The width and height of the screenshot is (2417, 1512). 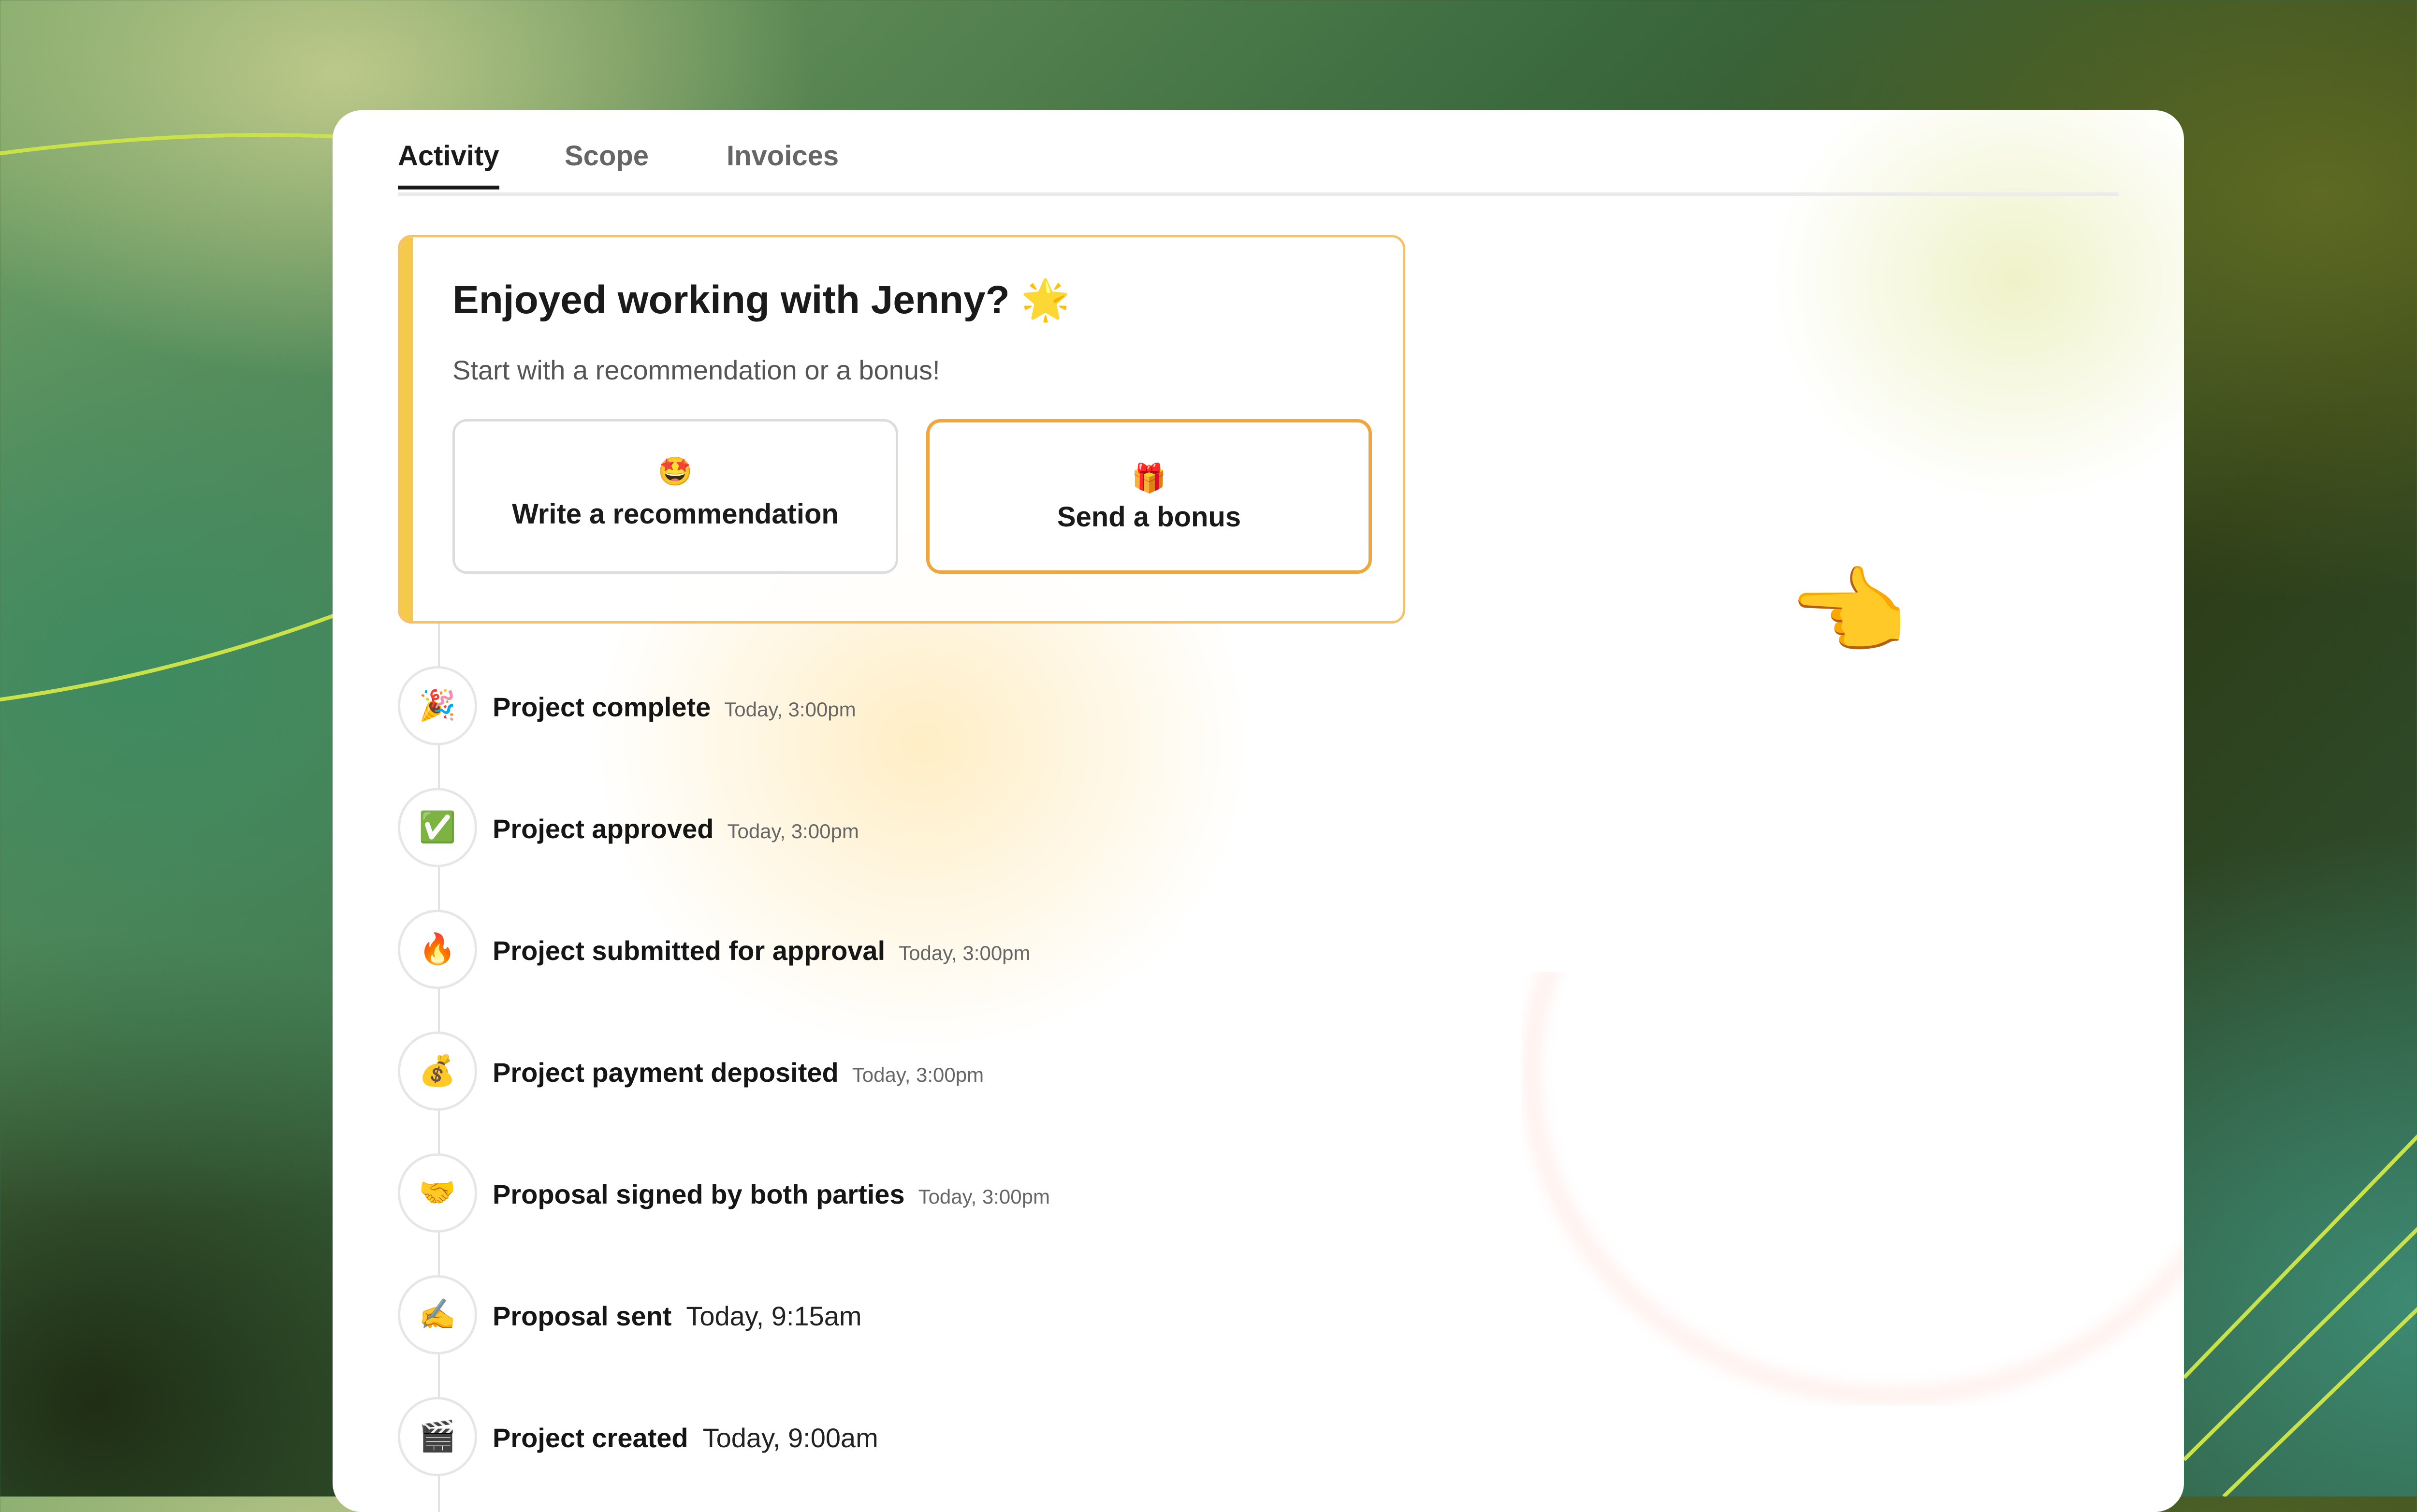 I want to click on timeline-item: 💰 Project payment deposited Today, 3:00pm, so click(x=978, y=1073).